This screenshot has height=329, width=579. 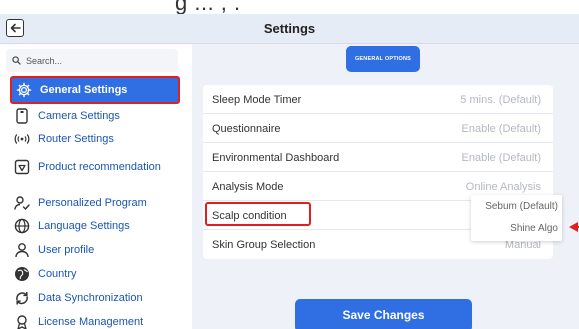 What do you see at coordinates (378, 99) in the screenshot?
I see `setting-row-sleep-mode-timer: Sleep Mode Timer 5 mins. (Default)` at bounding box center [378, 99].